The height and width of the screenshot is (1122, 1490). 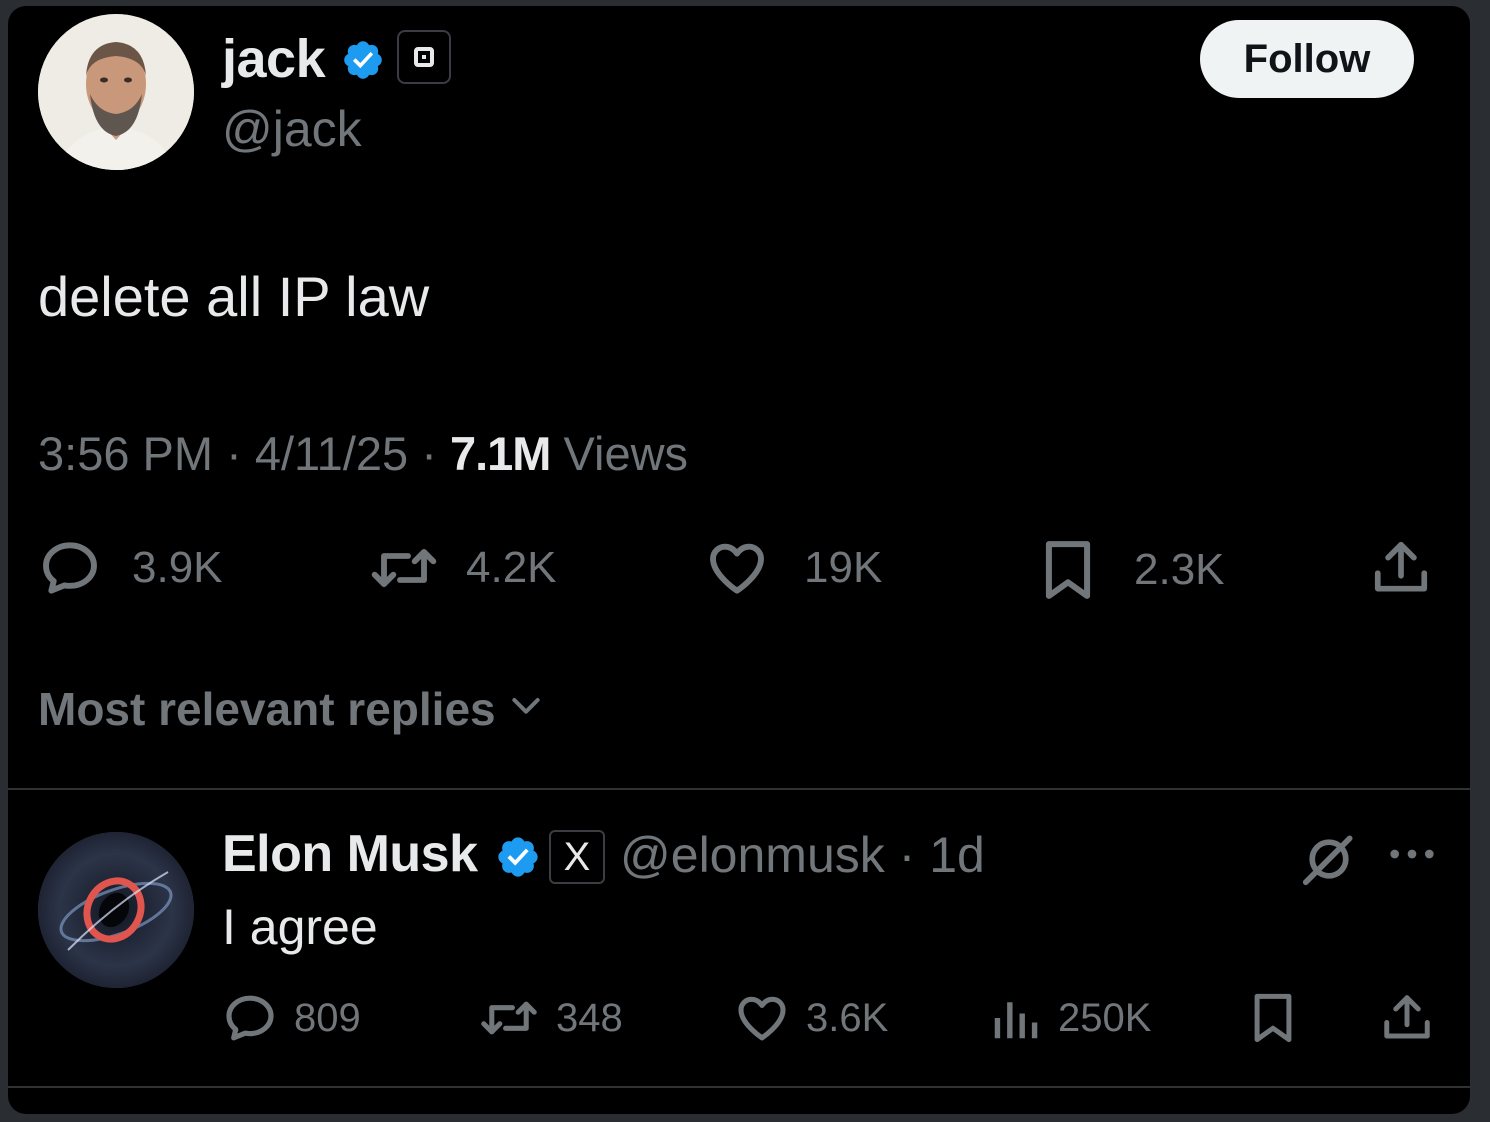 I want to click on repost-action: 4.2K, so click(x=462, y=568).